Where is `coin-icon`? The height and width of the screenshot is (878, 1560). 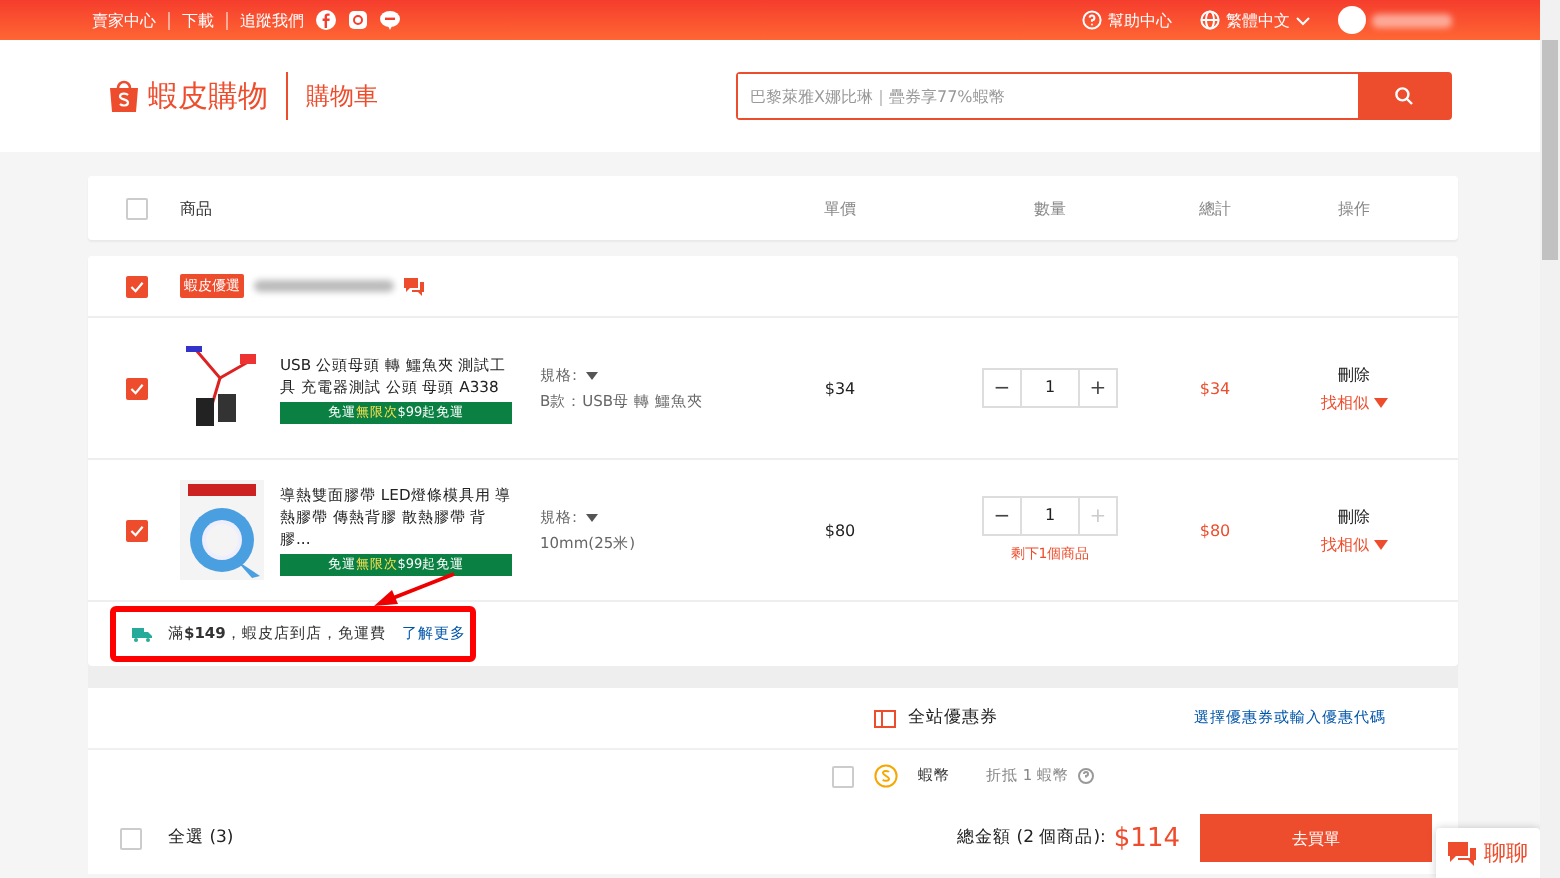
coin-icon is located at coordinates (886, 776).